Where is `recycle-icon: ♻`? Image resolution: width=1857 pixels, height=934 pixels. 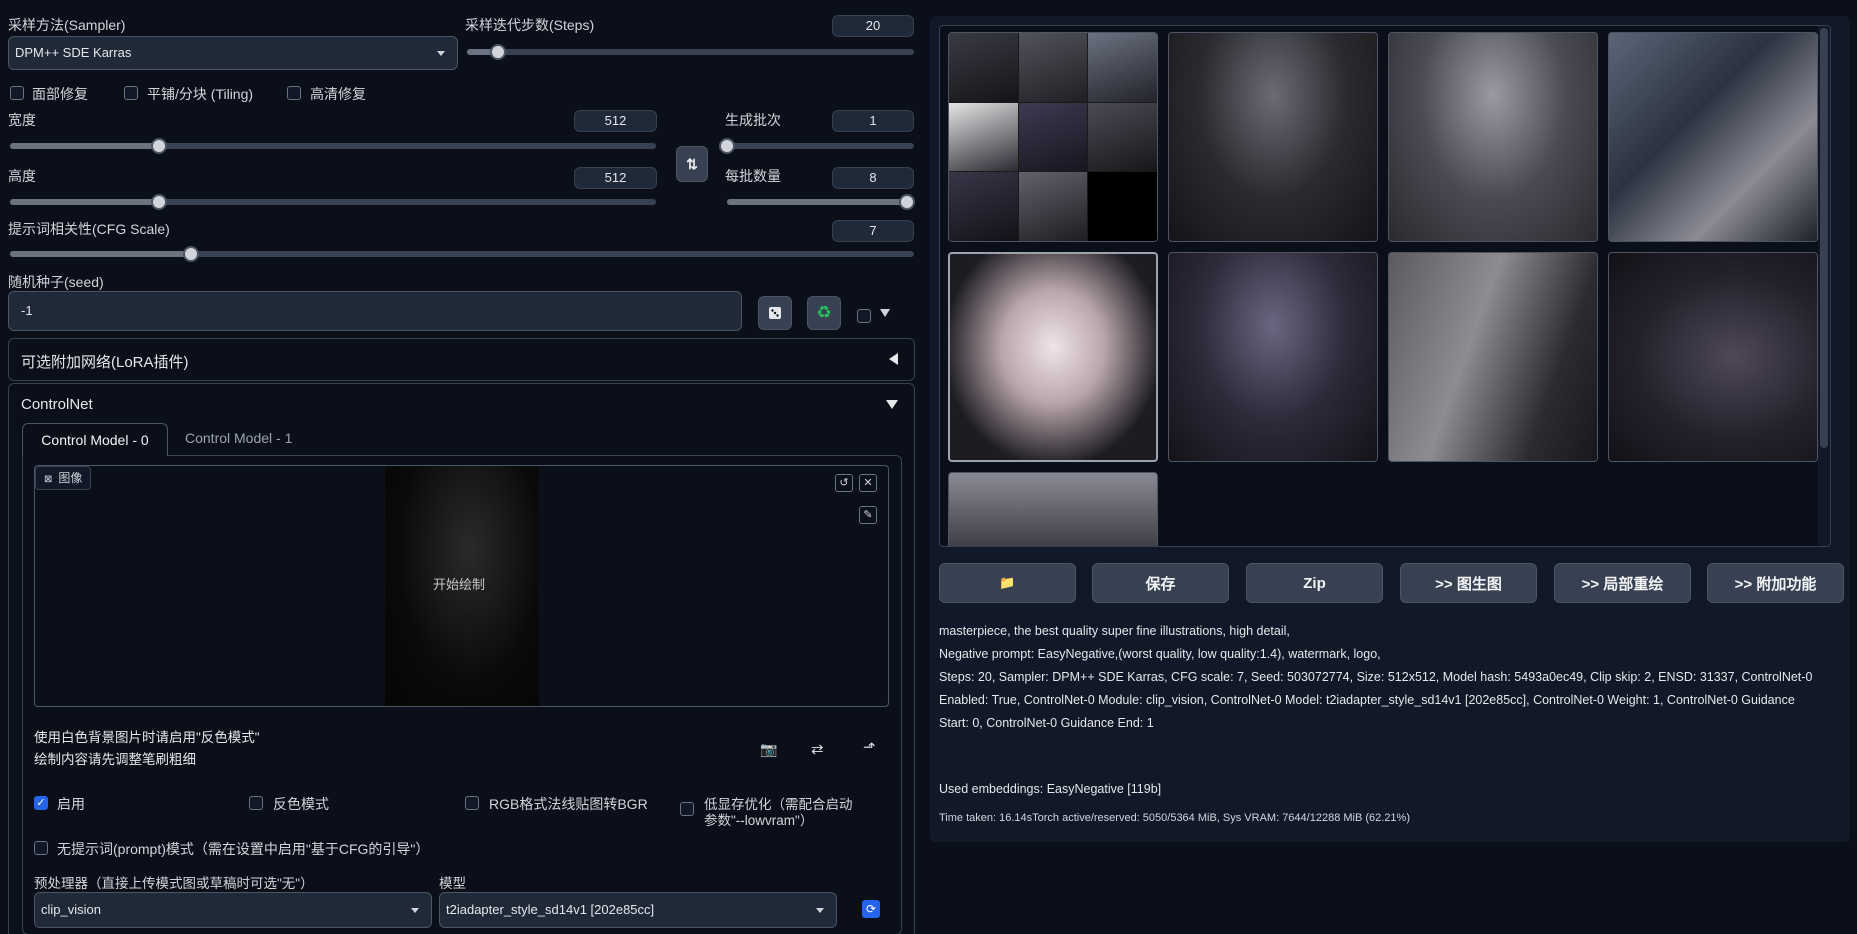 recycle-icon: ♻ is located at coordinates (824, 312).